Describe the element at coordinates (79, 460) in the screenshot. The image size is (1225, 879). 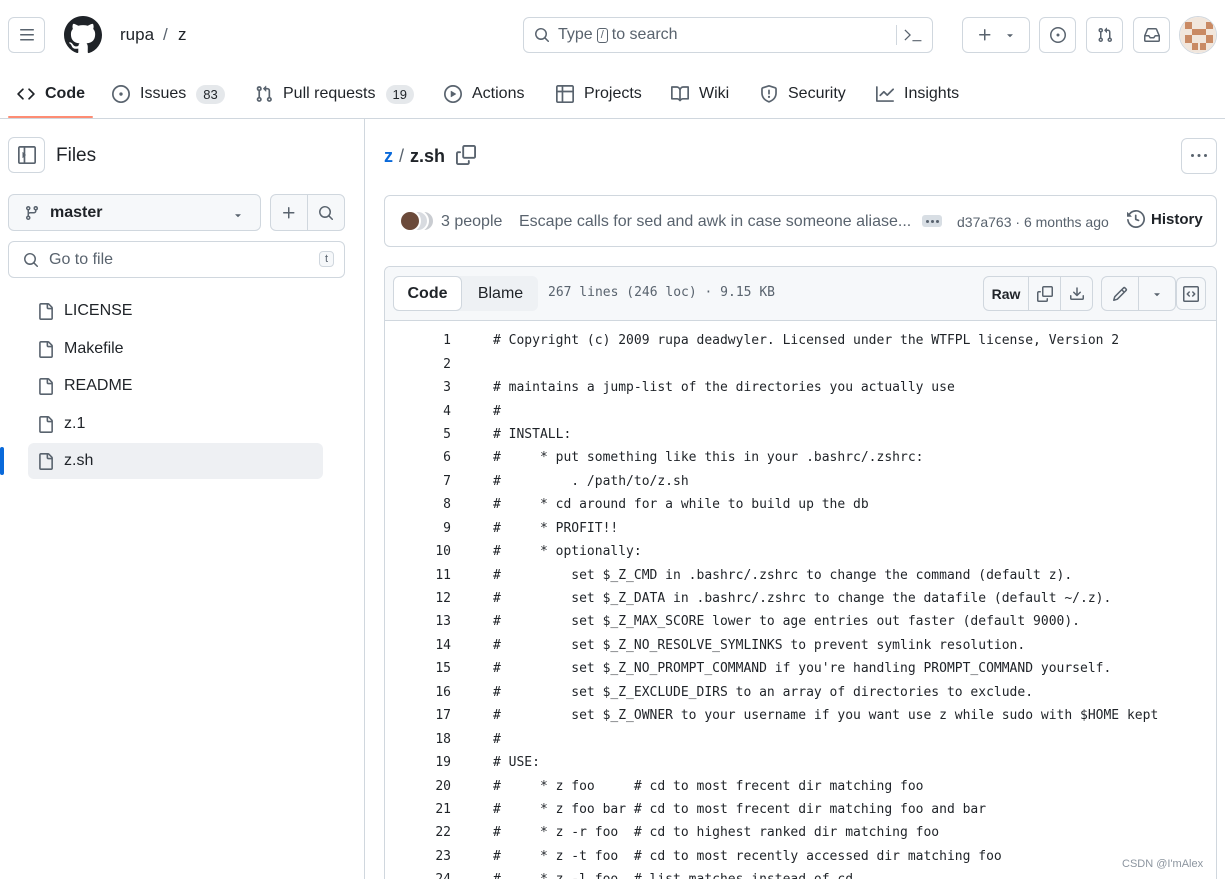
I see `file-name: z.sh` at that location.